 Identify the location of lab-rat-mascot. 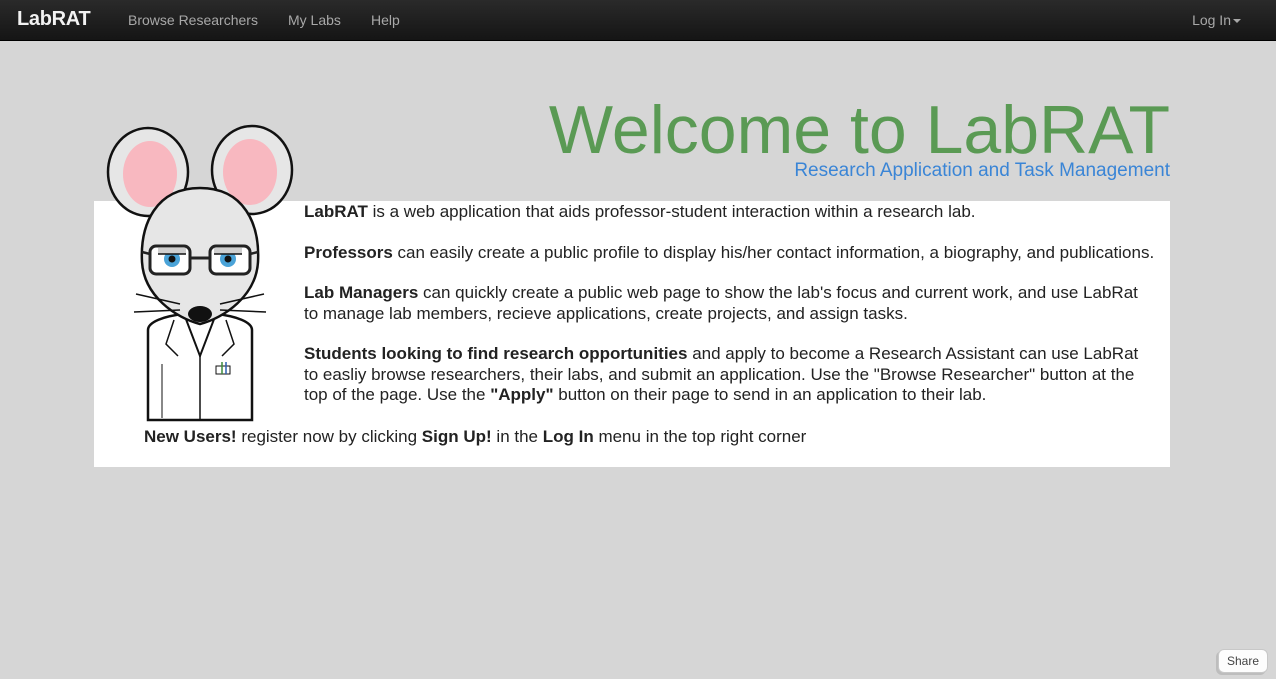
(200, 273).